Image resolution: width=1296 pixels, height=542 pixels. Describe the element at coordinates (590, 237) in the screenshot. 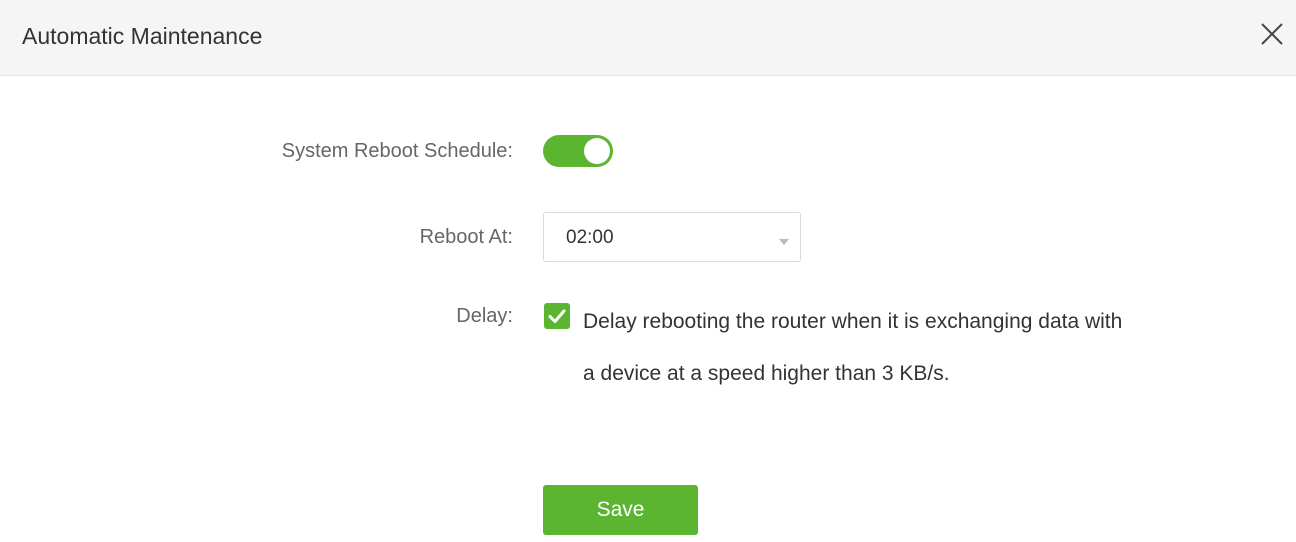

I see `reboot-at-value: 02:00` at that location.